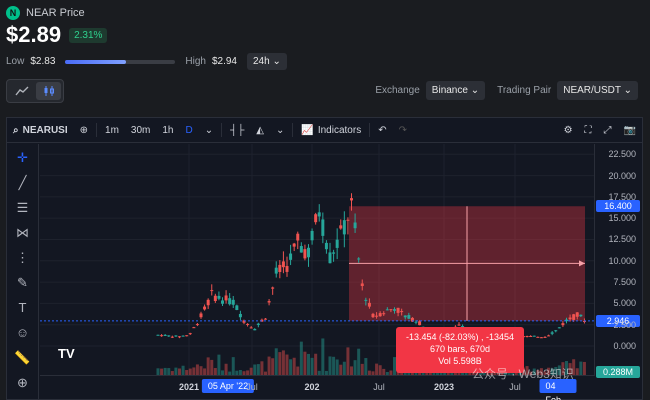 The width and height of the screenshot is (650, 400). Describe the element at coordinates (23, 257) in the screenshot. I see `prediction-tool: ⋮` at that location.